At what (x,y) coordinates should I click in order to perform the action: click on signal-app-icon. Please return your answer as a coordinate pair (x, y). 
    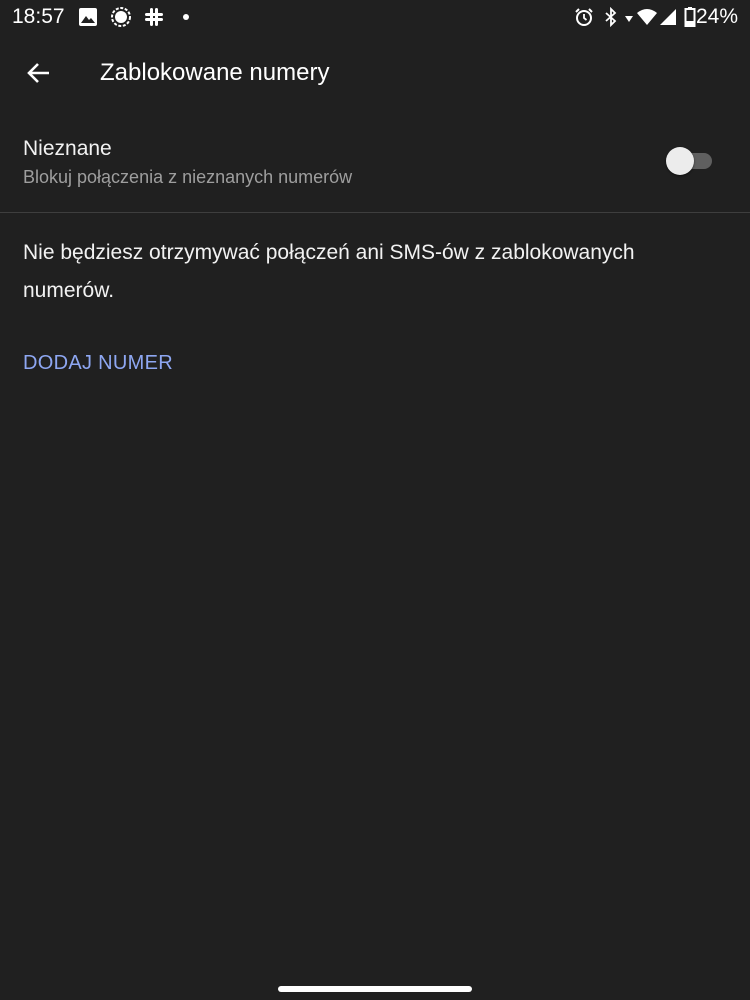
    Looking at the image, I should click on (121, 17).